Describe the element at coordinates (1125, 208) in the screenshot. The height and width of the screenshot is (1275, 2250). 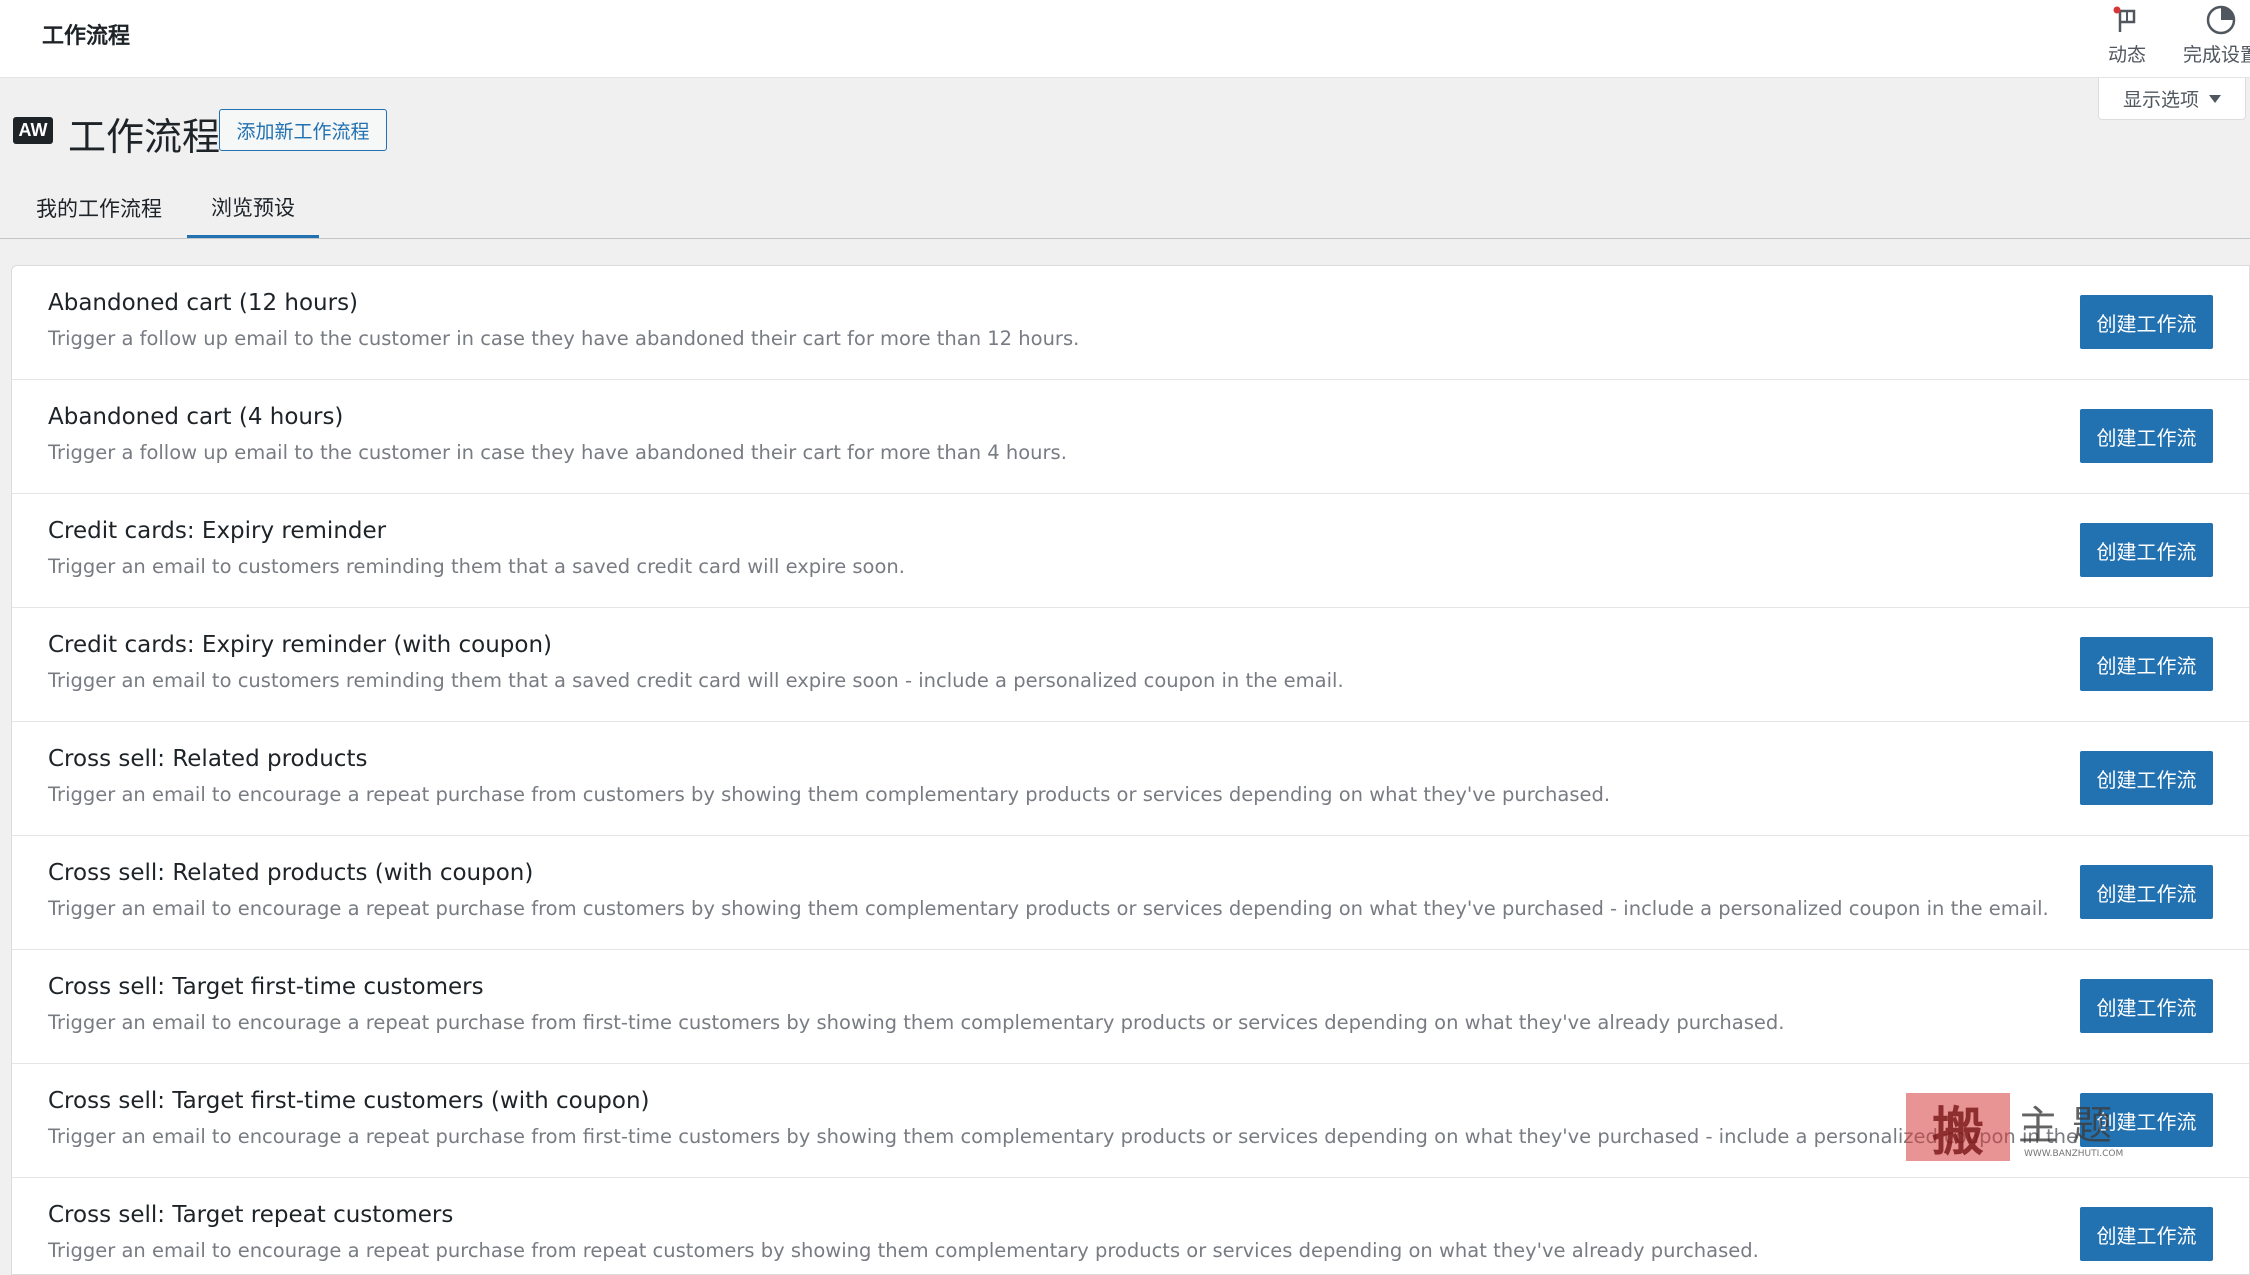
I see `tab-bar: 我的工作流程 浏览预设` at that location.